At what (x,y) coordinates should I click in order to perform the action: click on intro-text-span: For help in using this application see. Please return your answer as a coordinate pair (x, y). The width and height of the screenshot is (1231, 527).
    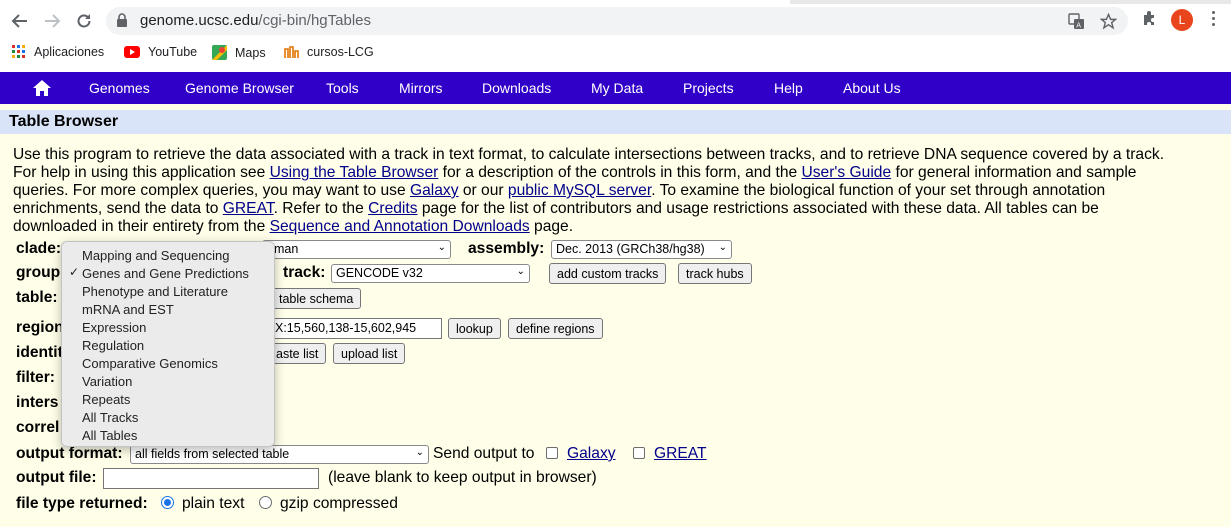
    Looking at the image, I should click on (141, 172).